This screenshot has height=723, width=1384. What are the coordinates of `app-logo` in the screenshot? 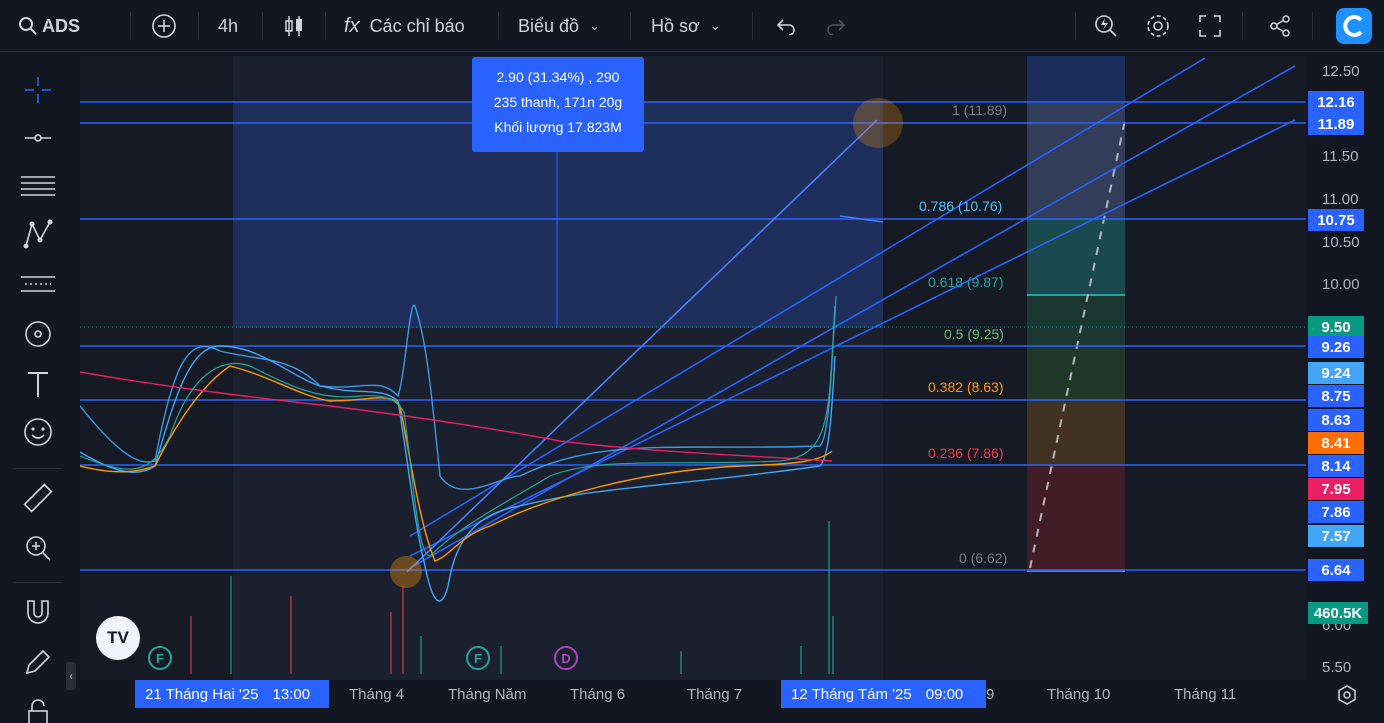 It's located at (1354, 26).